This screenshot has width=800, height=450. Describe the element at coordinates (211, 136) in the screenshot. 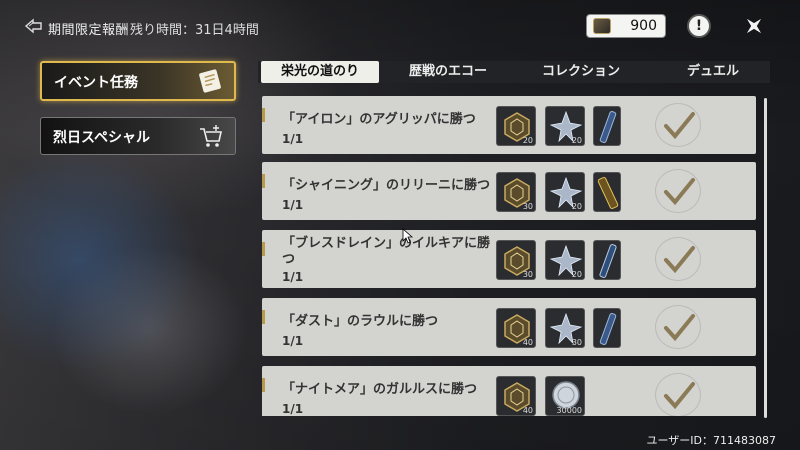

I see `shop-cart-icon` at that location.